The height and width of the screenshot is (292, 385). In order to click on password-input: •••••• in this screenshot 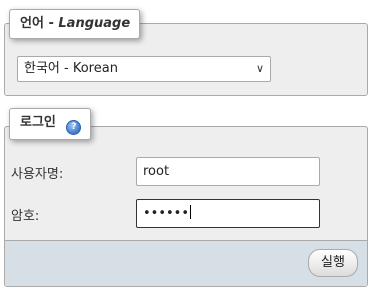, I will do `click(228, 213)`.